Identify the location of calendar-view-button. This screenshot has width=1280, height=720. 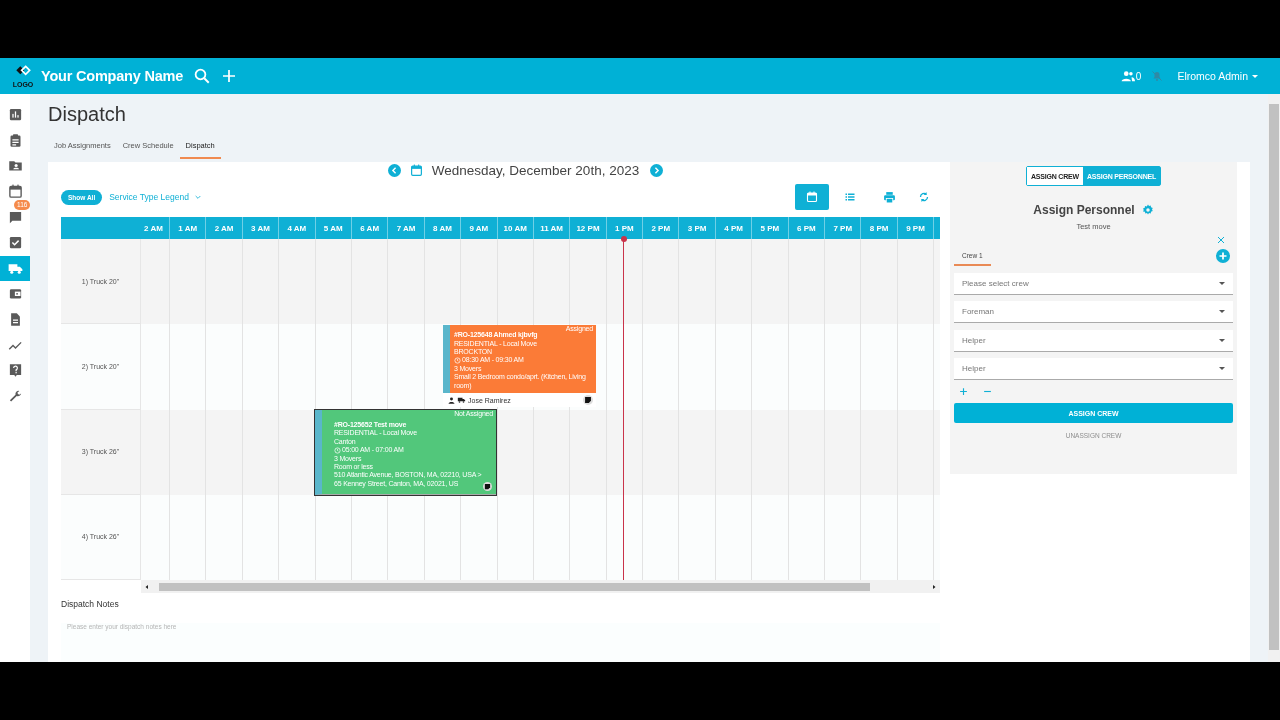
(812, 197).